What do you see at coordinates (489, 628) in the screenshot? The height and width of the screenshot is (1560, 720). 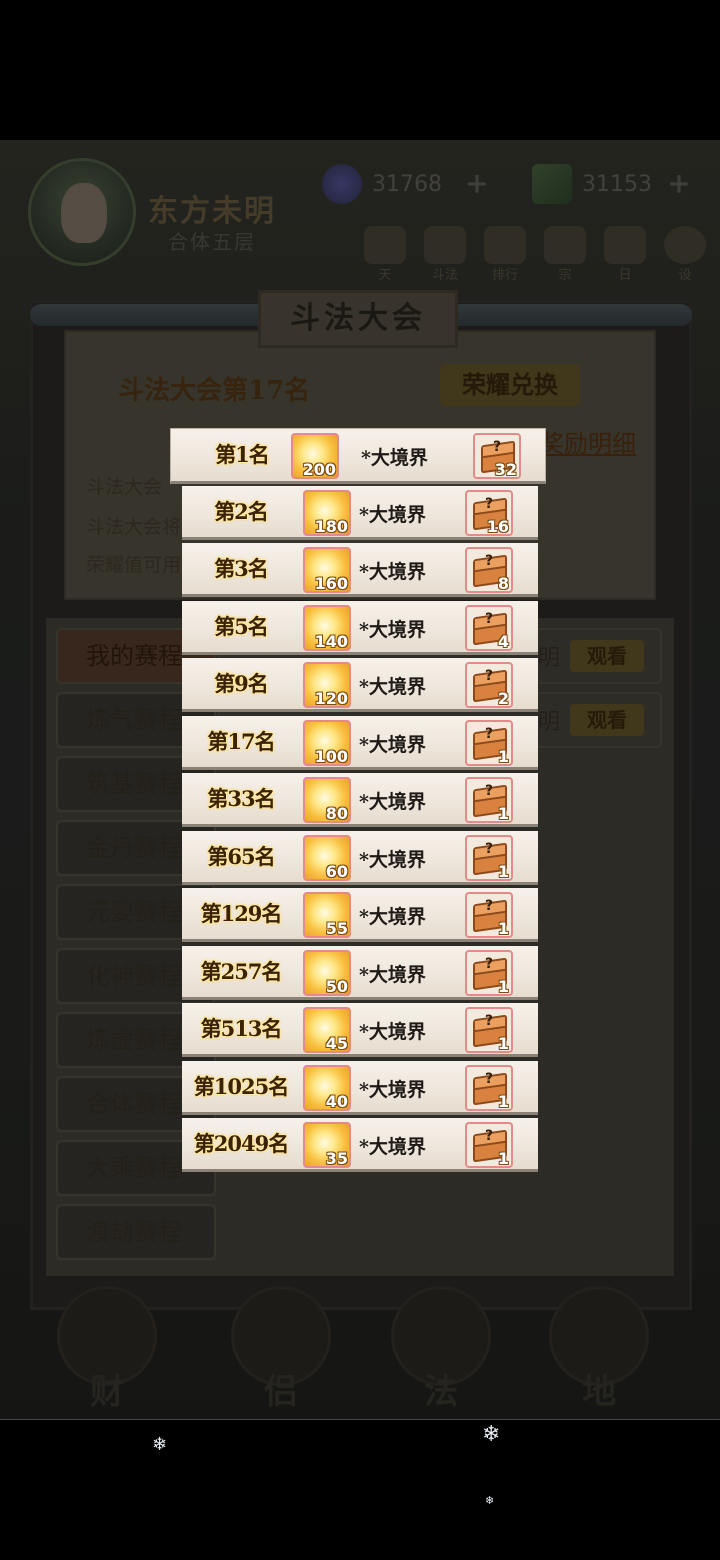 I see `mystery-box-icon: ? 4` at bounding box center [489, 628].